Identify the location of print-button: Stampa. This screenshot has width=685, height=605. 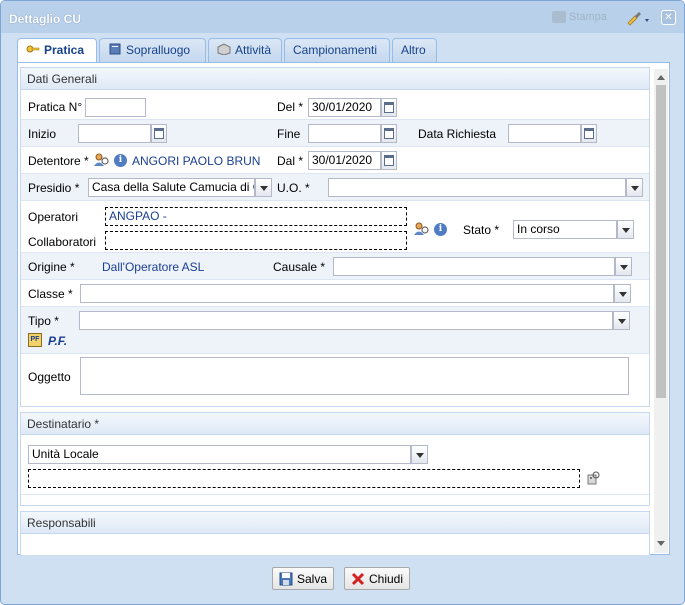
(579, 17).